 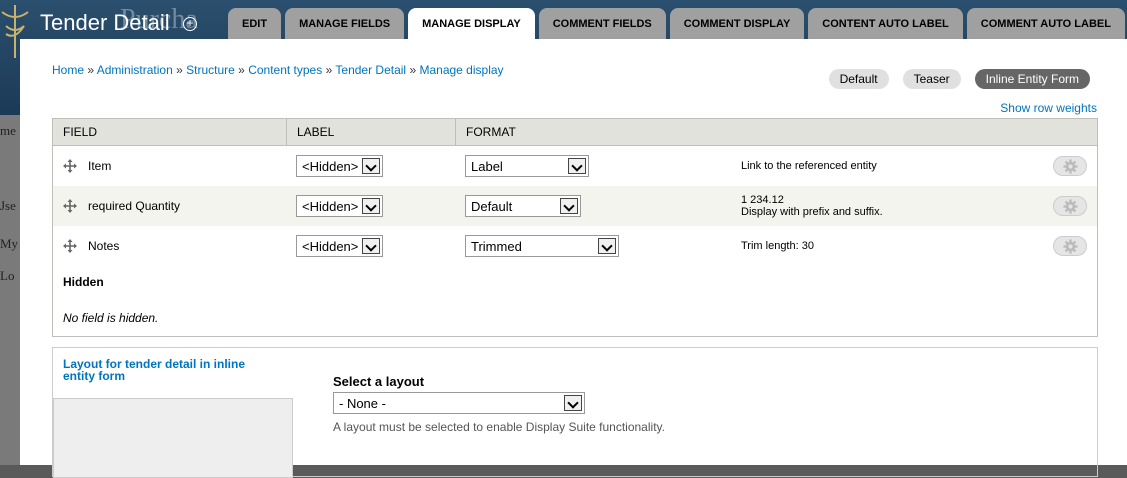 What do you see at coordinates (8, 205) in the screenshot?
I see `background-left-text: Jse` at bounding box center [8, 205].